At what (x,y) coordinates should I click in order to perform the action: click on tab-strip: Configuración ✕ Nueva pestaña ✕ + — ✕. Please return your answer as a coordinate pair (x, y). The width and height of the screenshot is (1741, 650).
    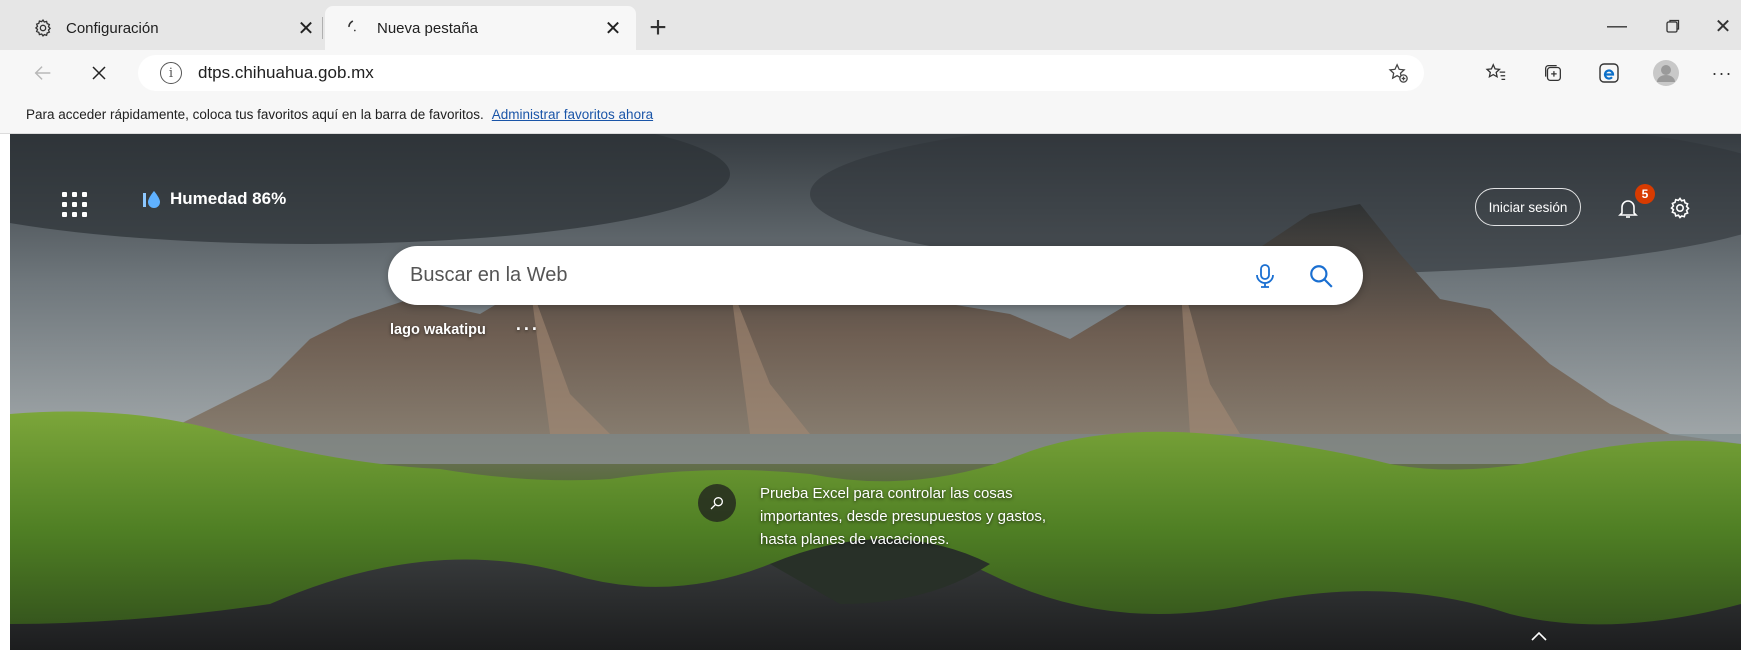
    Looking at the image, I should click on (870, 25).